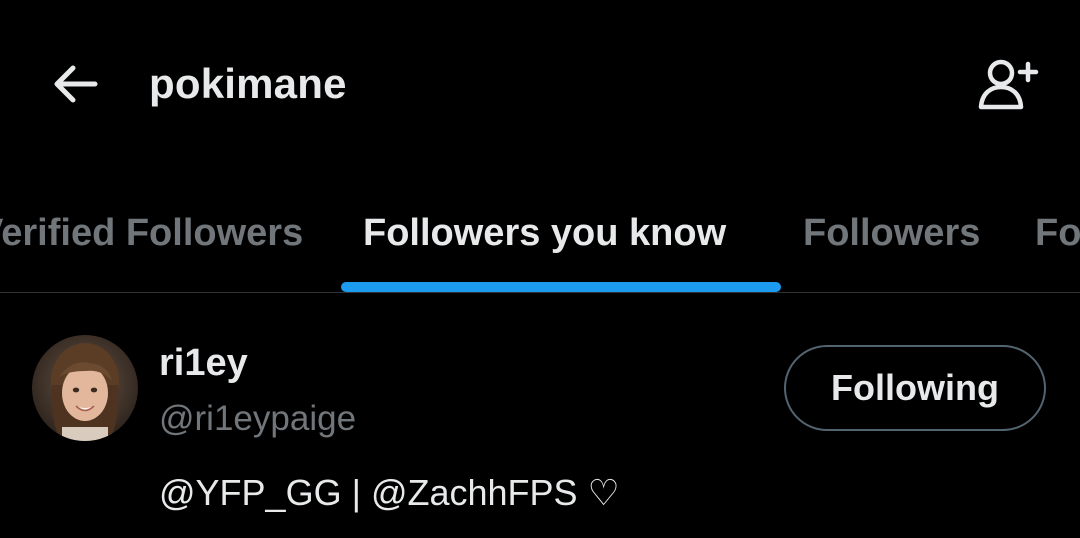 Image resolution: width=1080 pixels, height=538 pixels. What do you see at coordinates (85, 388) in the screenshot?
I see `avatar` at bounding box center [85, 388].